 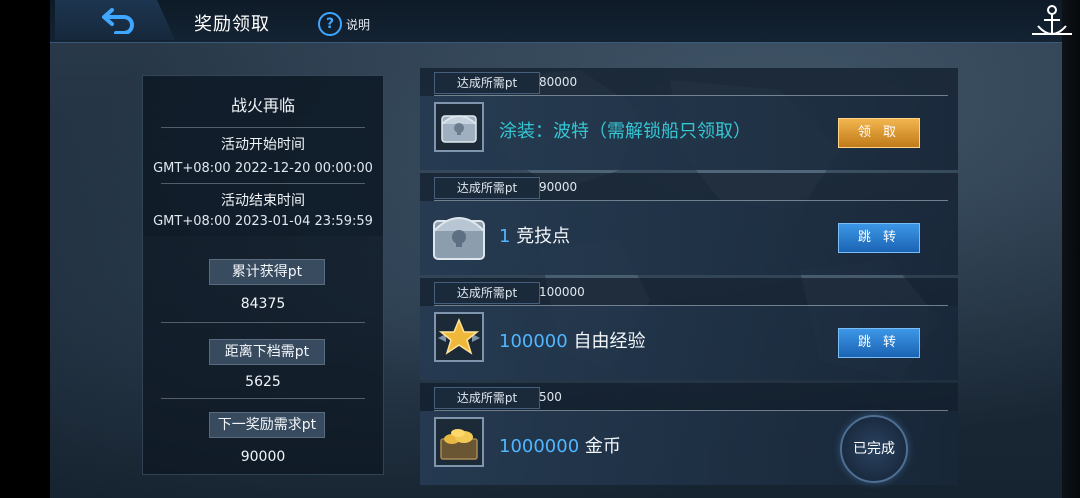 I want to click on help-label: 说明, so click(x=358, y=24).